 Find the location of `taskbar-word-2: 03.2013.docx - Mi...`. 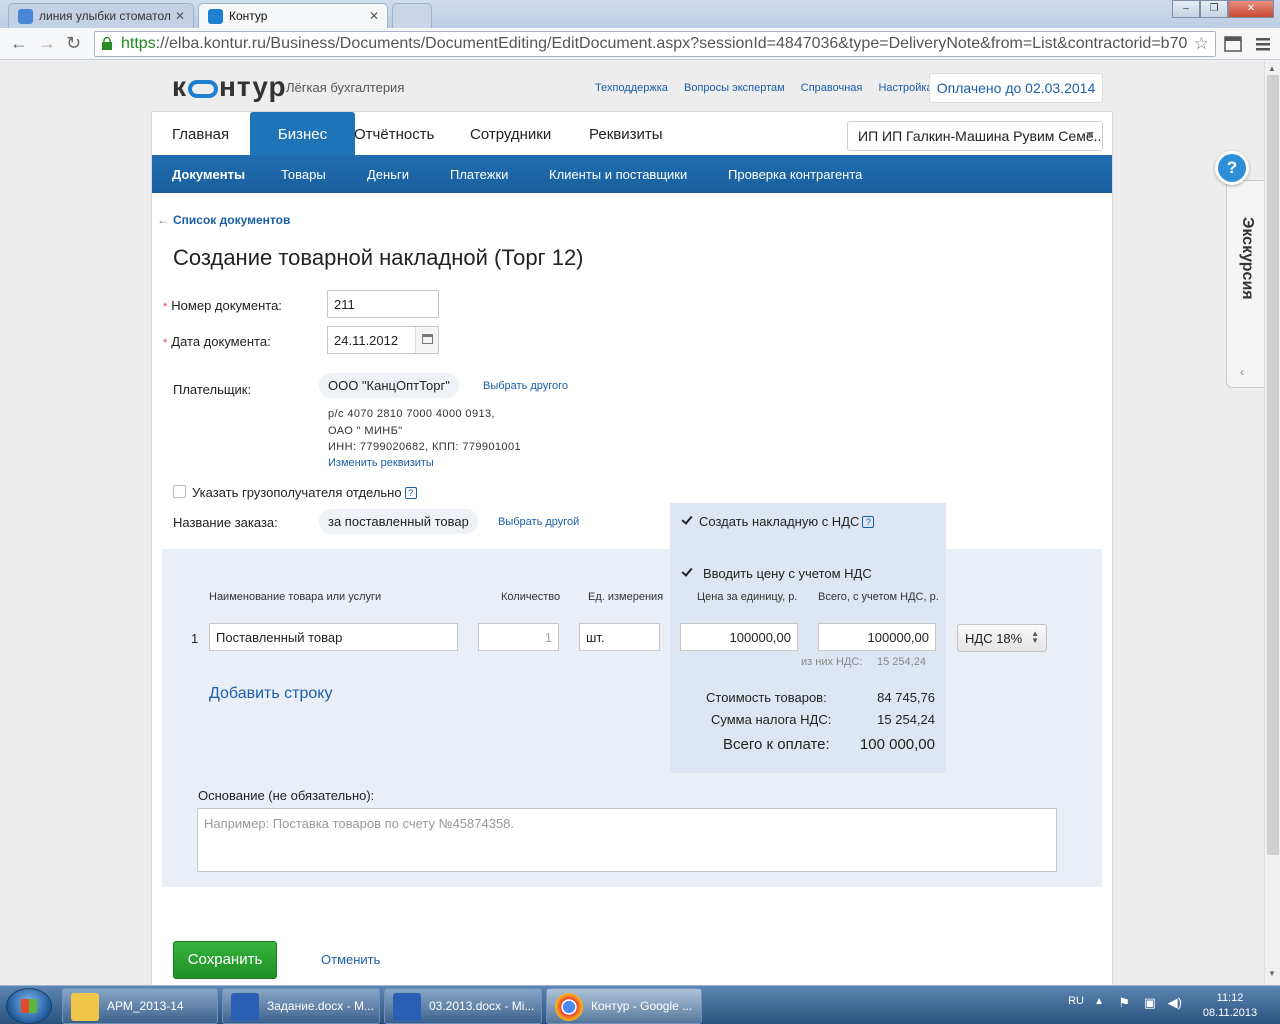

taskbar-word-2: 03.2013.docx - Mi... is located at coordinates (463, 1006).